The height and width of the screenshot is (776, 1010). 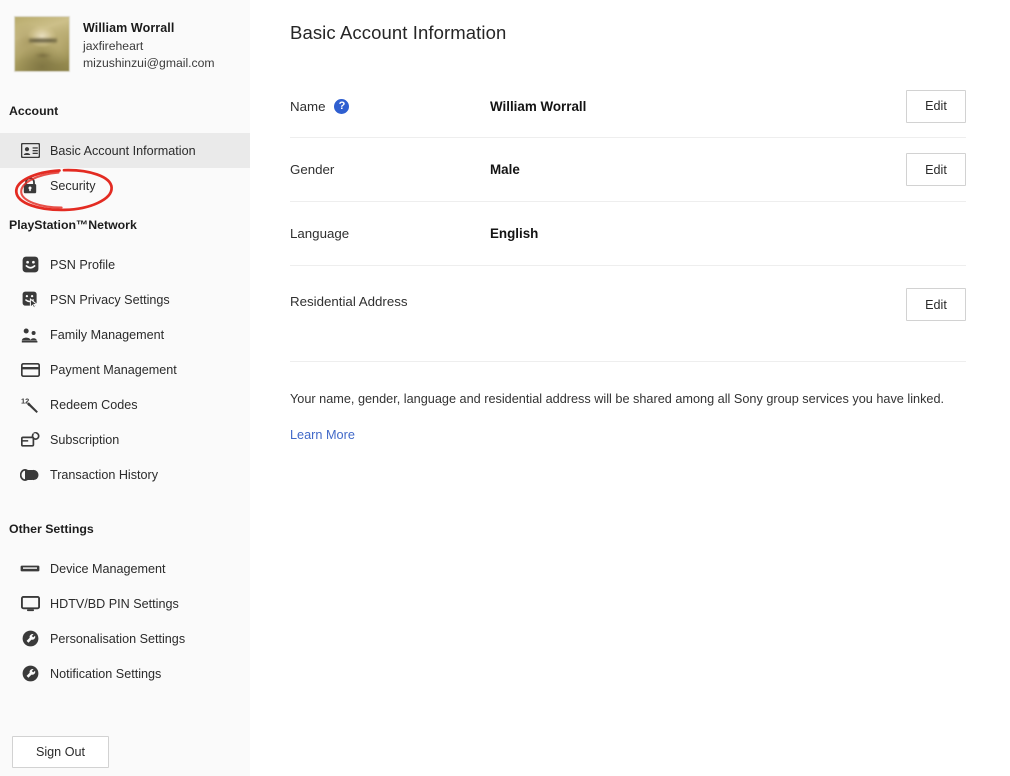 I want to click on scratch-code-icon: 12, so click(x=30, y=405).